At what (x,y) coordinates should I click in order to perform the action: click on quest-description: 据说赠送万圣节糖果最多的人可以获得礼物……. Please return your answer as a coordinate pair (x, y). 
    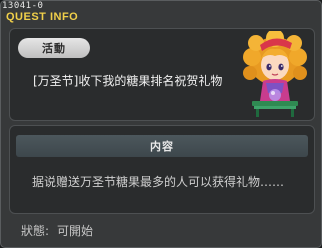
    Looking at the image, I should click on (158, 182).